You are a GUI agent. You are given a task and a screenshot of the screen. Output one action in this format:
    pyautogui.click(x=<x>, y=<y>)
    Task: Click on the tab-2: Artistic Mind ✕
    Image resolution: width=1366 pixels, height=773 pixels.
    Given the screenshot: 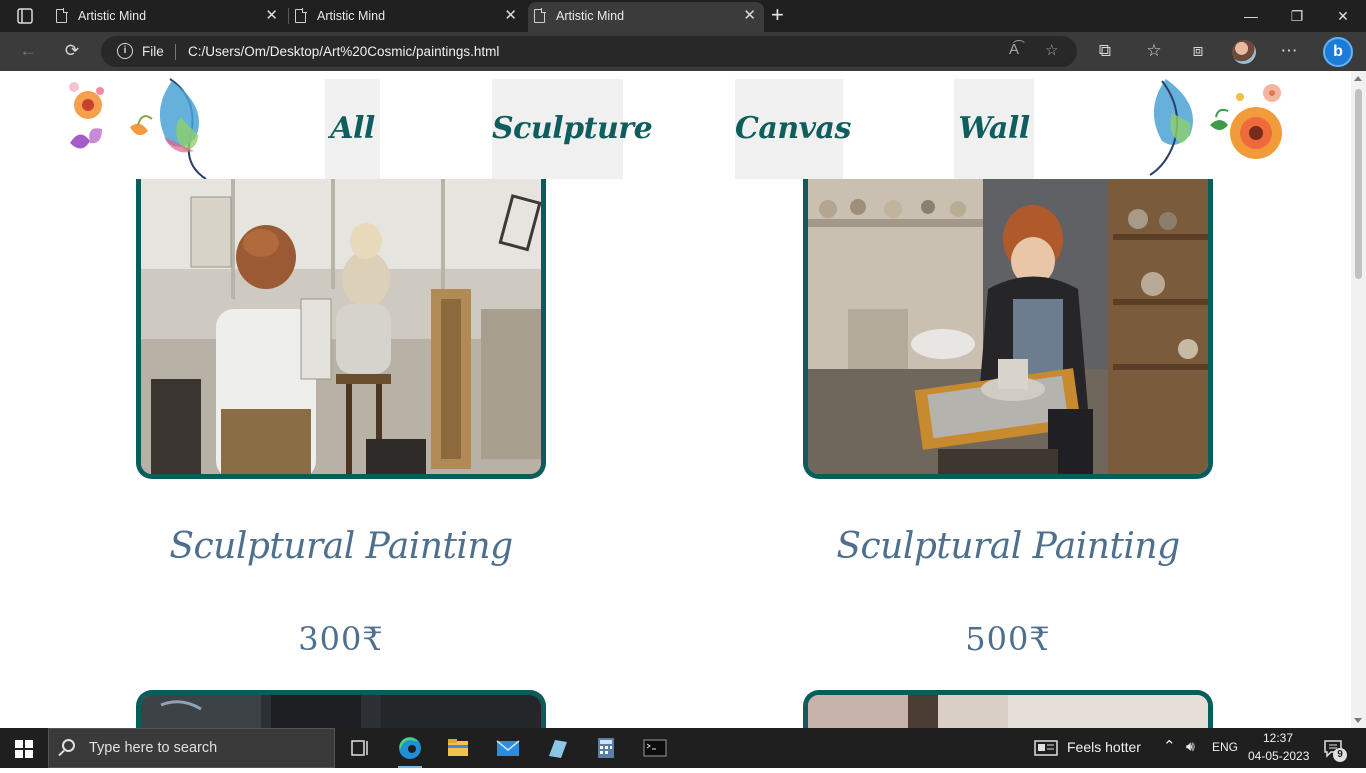 What is the action you would take?
    pyautogui.click(x=407, y=17)
    